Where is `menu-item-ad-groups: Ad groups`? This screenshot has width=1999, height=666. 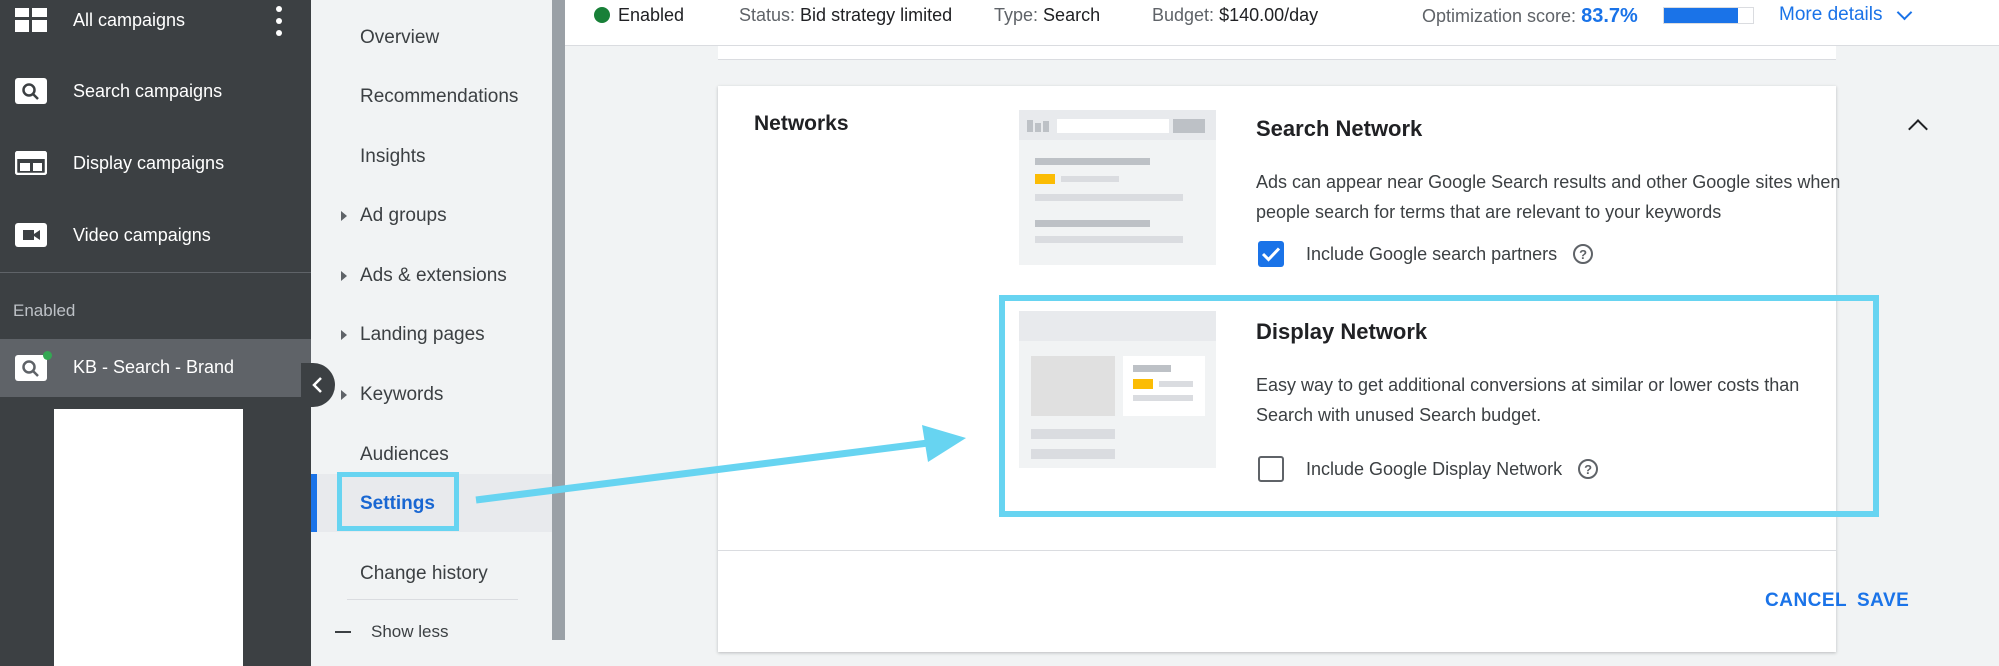 menu-item-ad-groups: Ad groups is located at coordinates (431, 215).